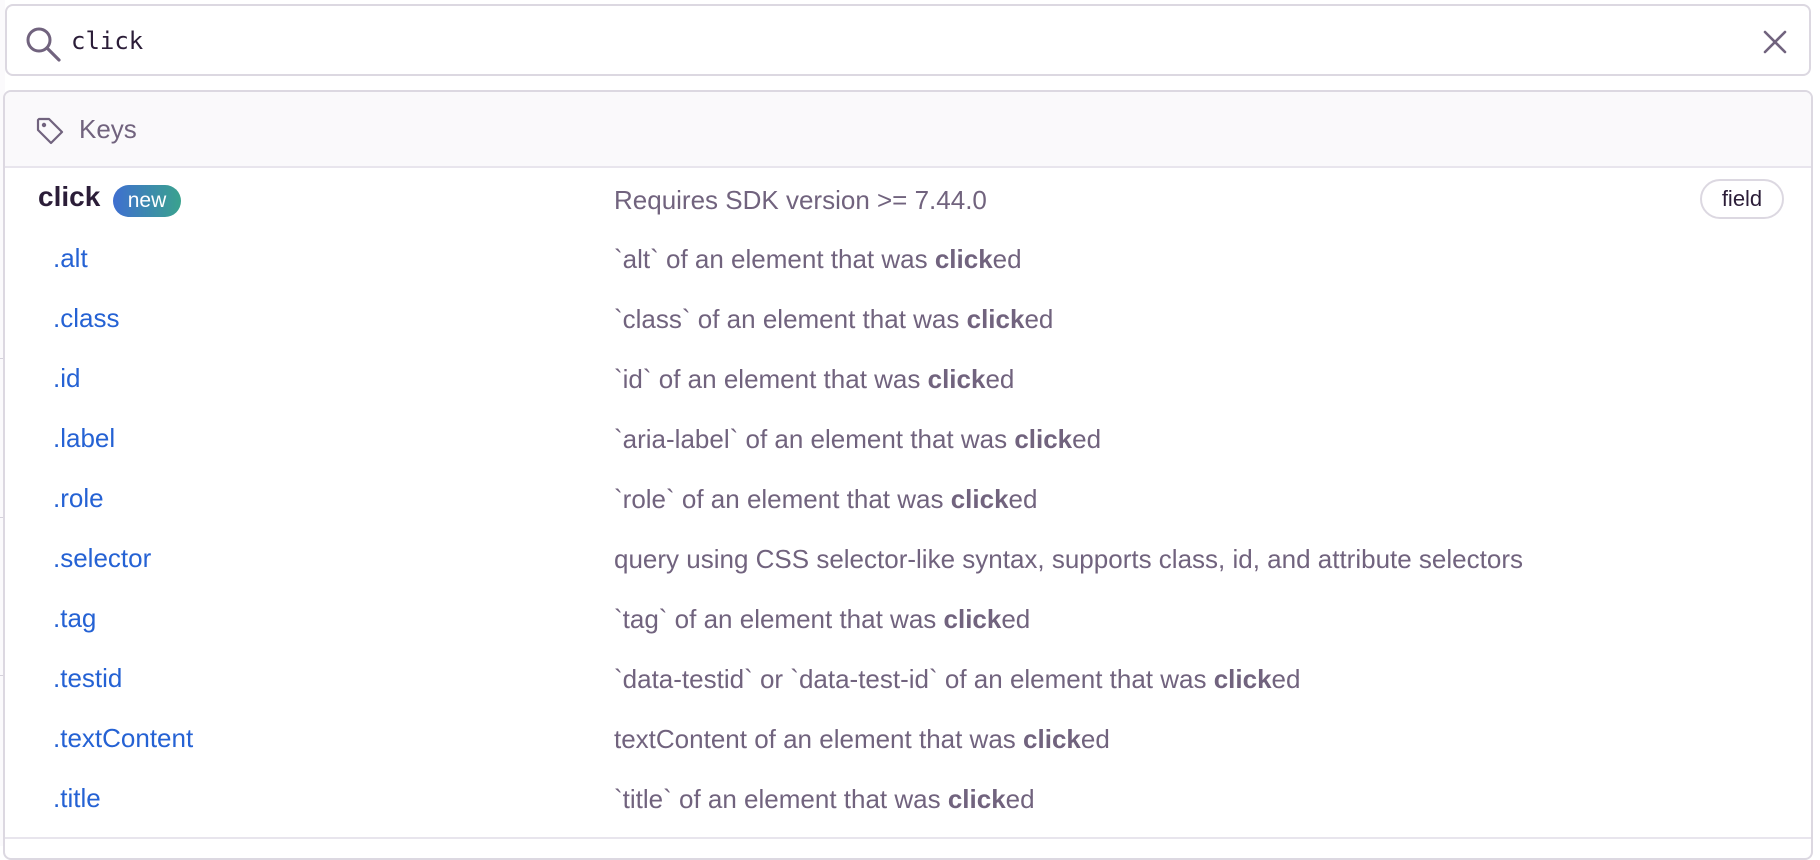  Describe the element at coordinates (75, 618) in the screenshot. I see `key-label: .tag` at that location.